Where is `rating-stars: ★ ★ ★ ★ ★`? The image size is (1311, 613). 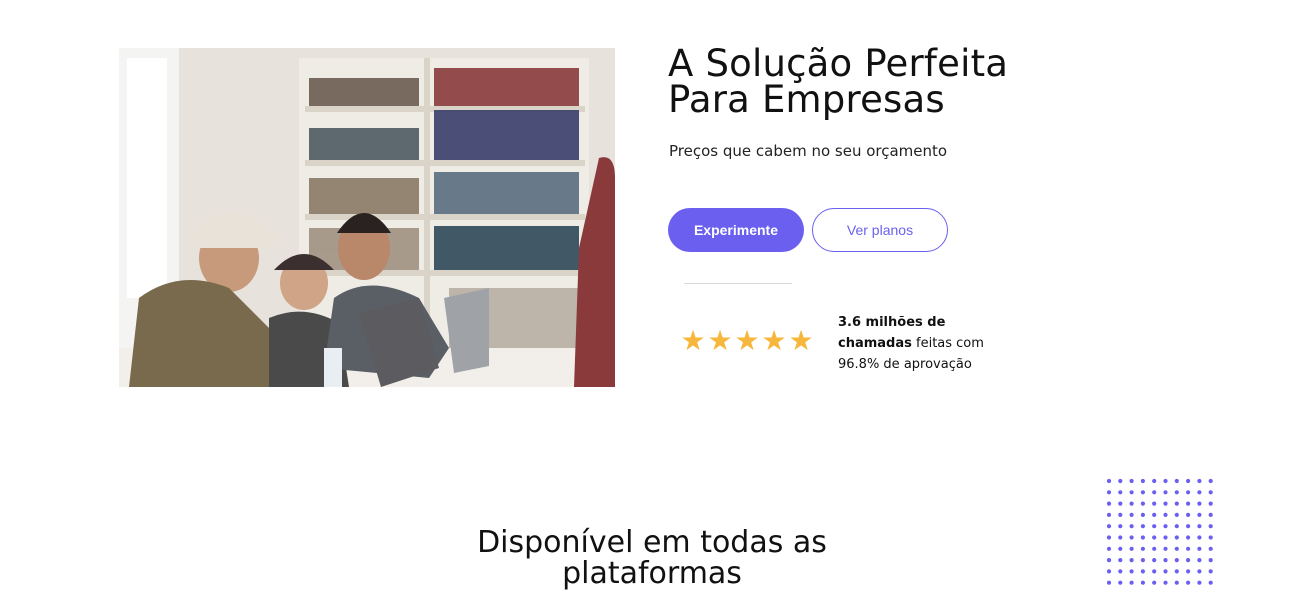 rating-stars: ★ ★ ★ ★ ★ is located at coordinates (747, 341).